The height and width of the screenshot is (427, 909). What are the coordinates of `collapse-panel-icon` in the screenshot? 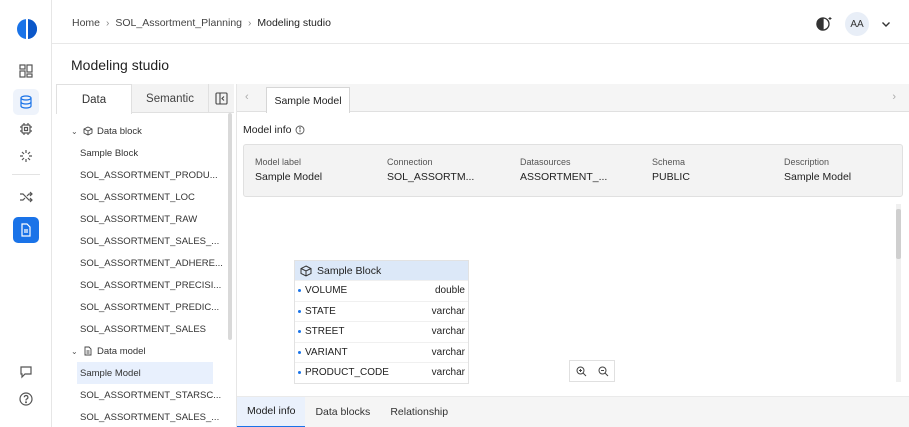 It's located at (221, 98).